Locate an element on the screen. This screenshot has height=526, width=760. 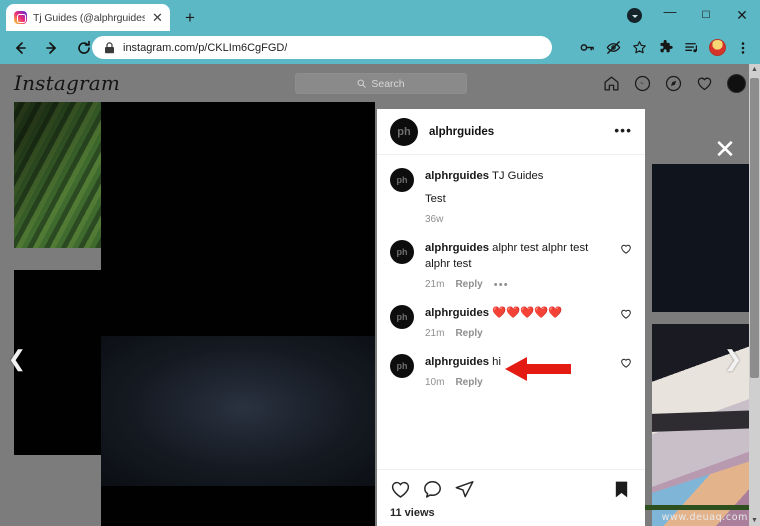
back-button is located at coordinates (20, 48).